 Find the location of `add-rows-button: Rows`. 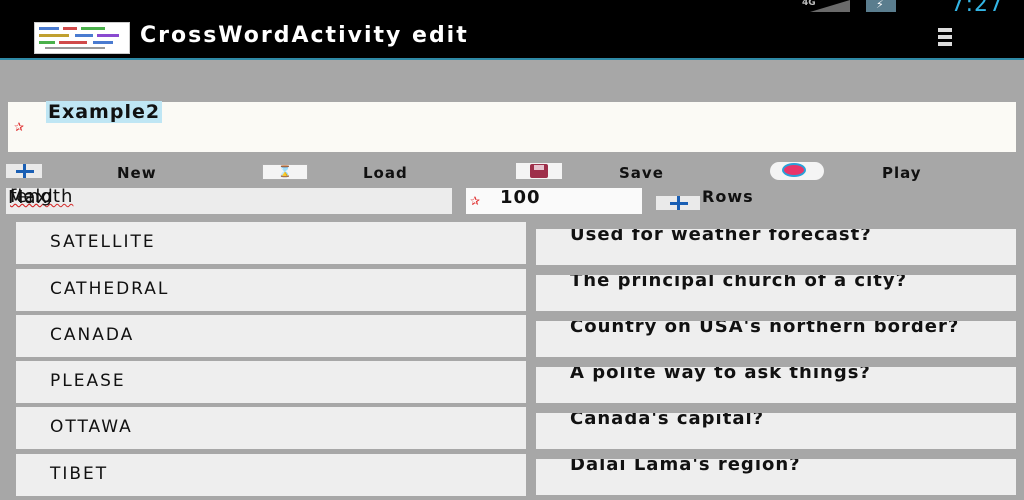

add-rows-button: Rows is located at coordinates (731, 200).